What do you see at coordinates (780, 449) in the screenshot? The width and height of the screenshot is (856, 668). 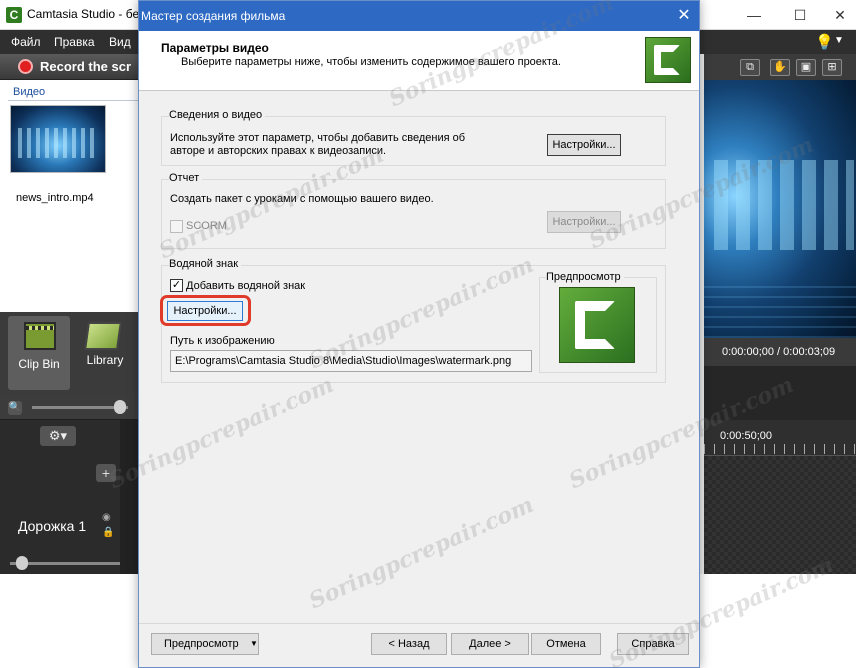 I see `ruler-ticks` at bounding box center [780, 449].